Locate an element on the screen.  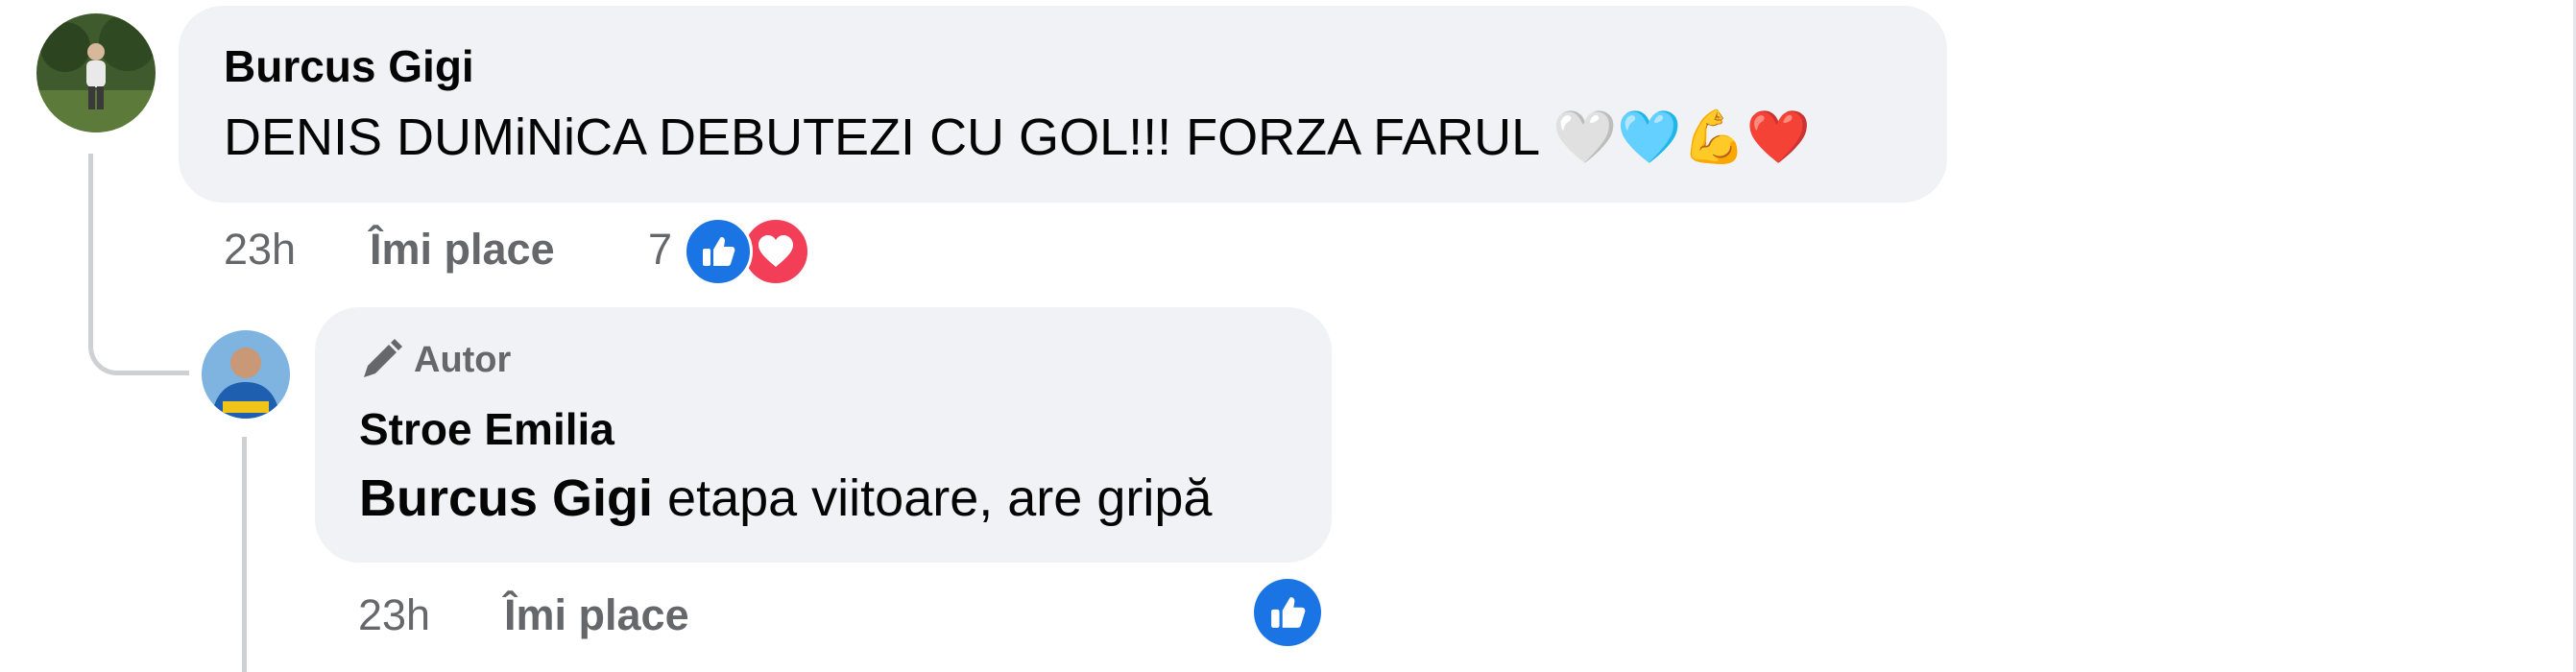
comment-timestamp: 23h is located at coordinates (260, 250).